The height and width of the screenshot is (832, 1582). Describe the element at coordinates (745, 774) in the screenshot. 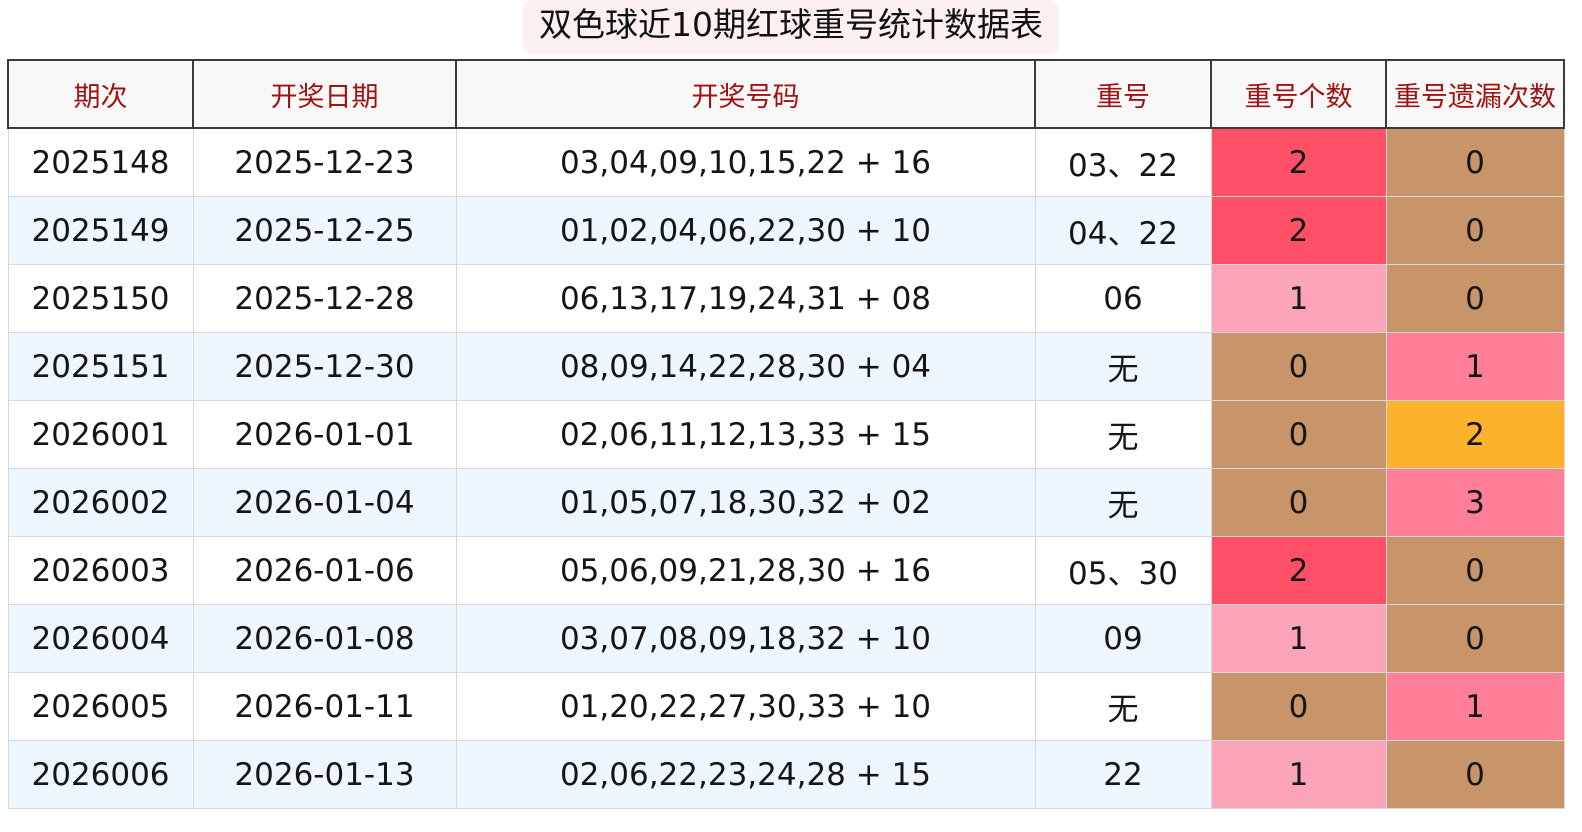

I see `cell-numbers: 02,06,22,23,24,28 + 15` at that location.